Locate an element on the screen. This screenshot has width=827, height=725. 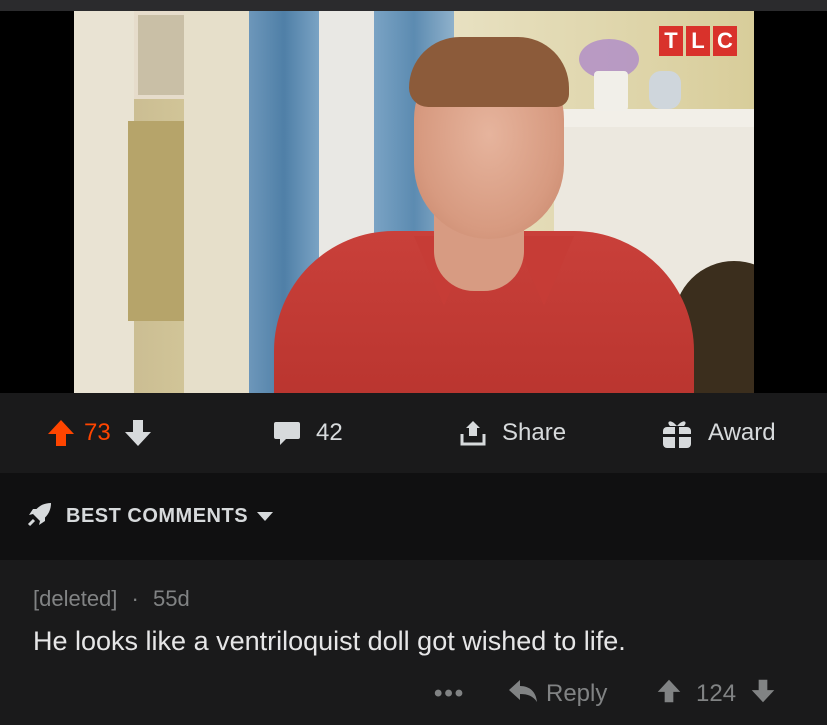
comments-button: 42 is located at coordinates (307, 433).